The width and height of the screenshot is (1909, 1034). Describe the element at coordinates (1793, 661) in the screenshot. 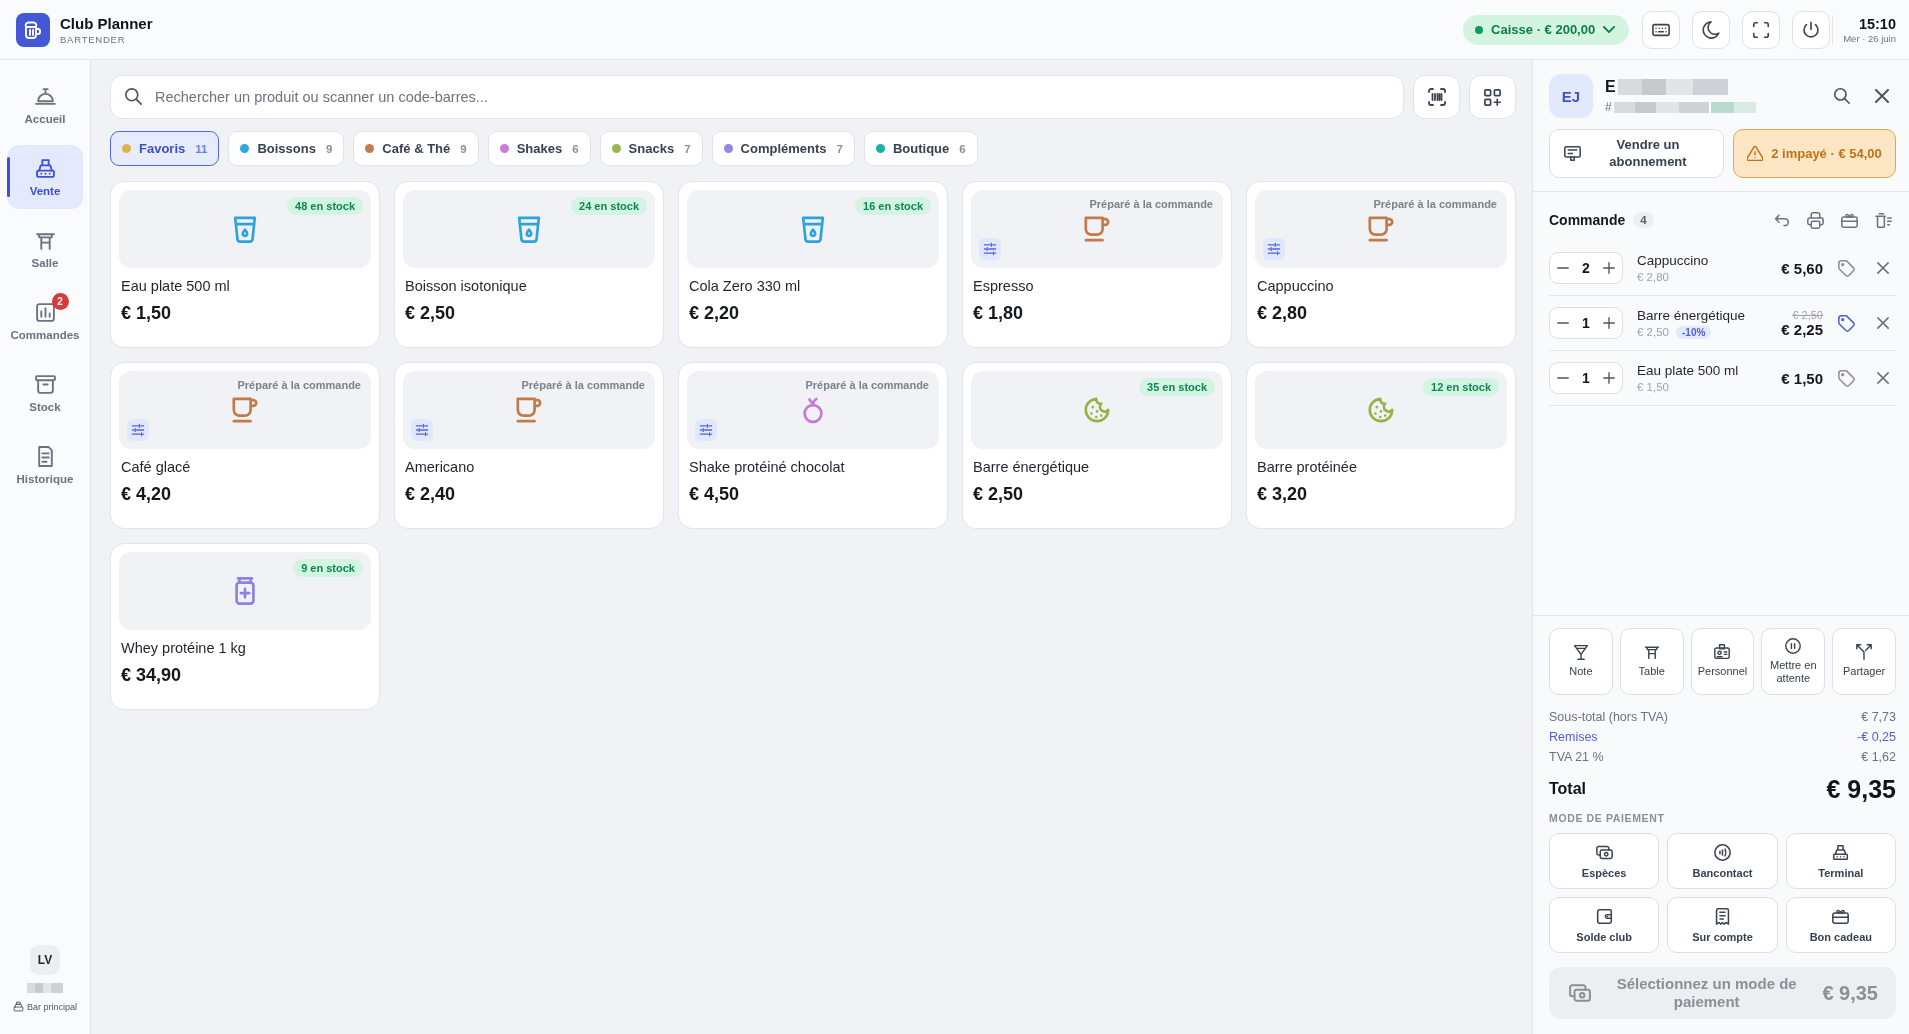

I see `order-action-button: Mettre en attente` at that location.